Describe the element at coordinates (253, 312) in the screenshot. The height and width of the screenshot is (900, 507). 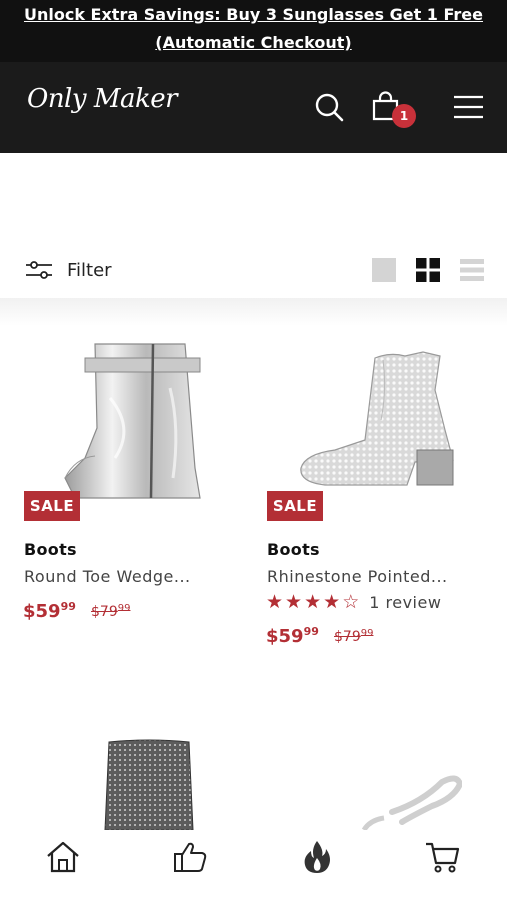
I see `section-divider` at that location.